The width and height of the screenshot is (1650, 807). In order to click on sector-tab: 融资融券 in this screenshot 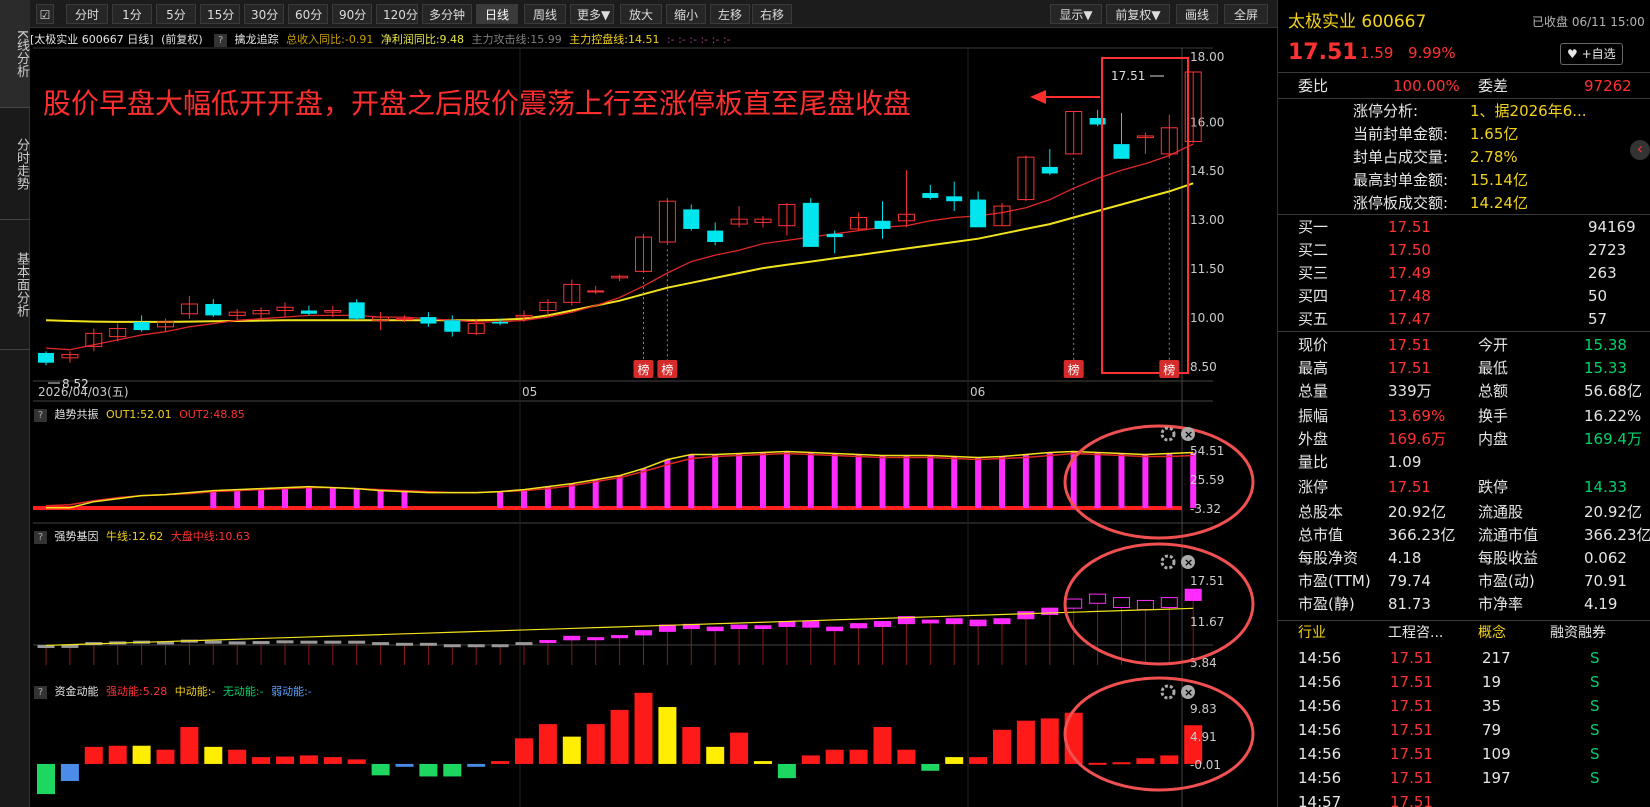, I will do `click(1578, 633)`.